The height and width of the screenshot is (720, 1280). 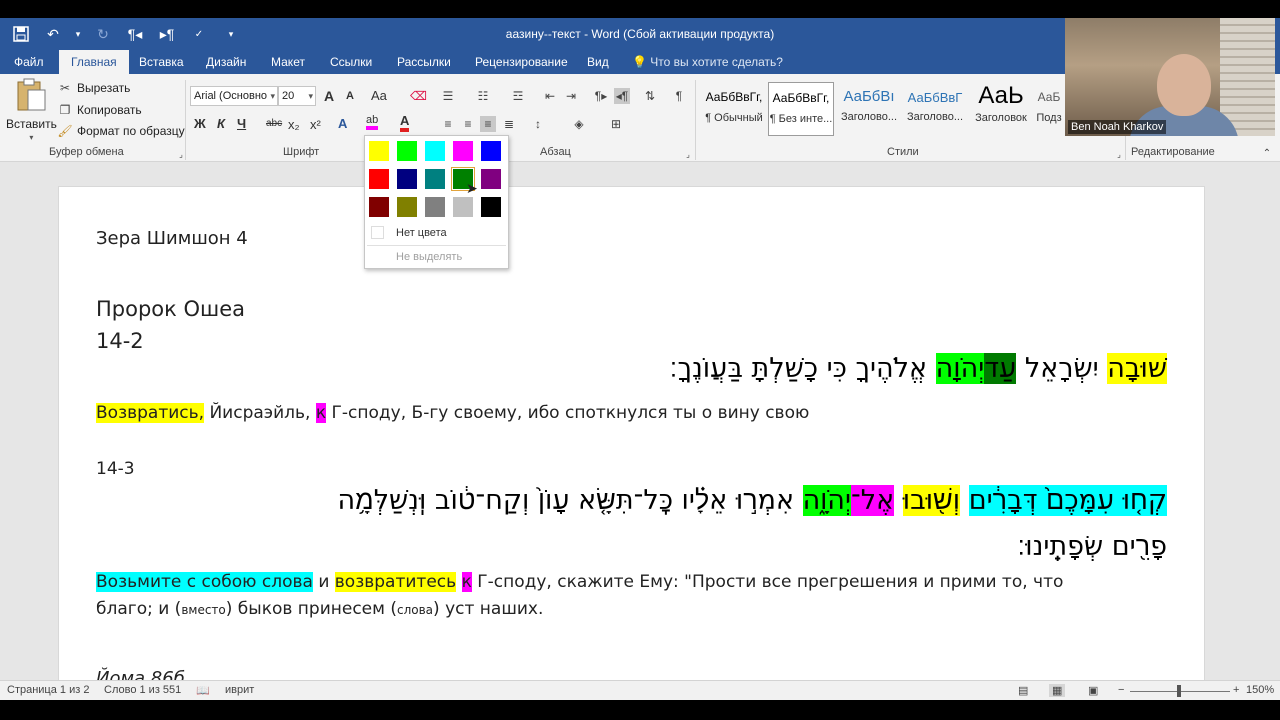 What do you see at coordinates (350, 96) in the screenshot?
I see `shrink-font-button: A` at bounding box center [350, 96].